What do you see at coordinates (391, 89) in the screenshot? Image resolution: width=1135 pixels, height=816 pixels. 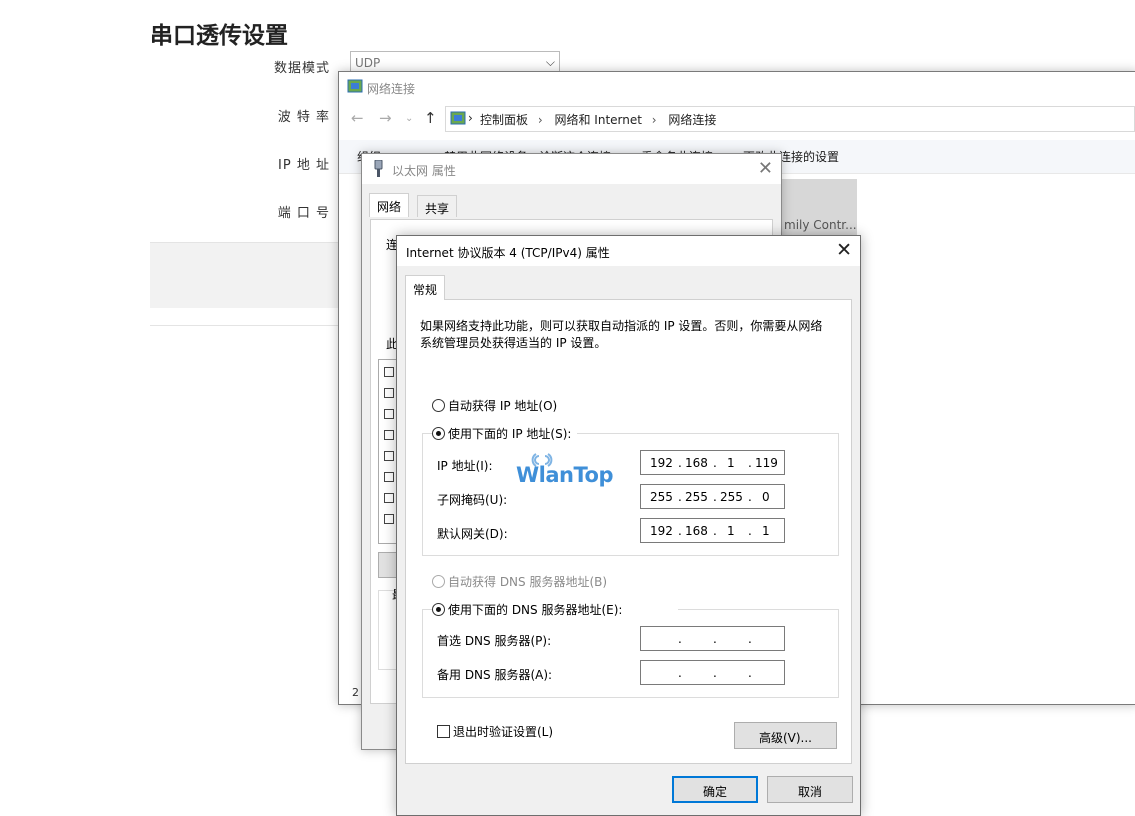 I see `network-window-title: 网络连接` at bounding box center [391, 89].